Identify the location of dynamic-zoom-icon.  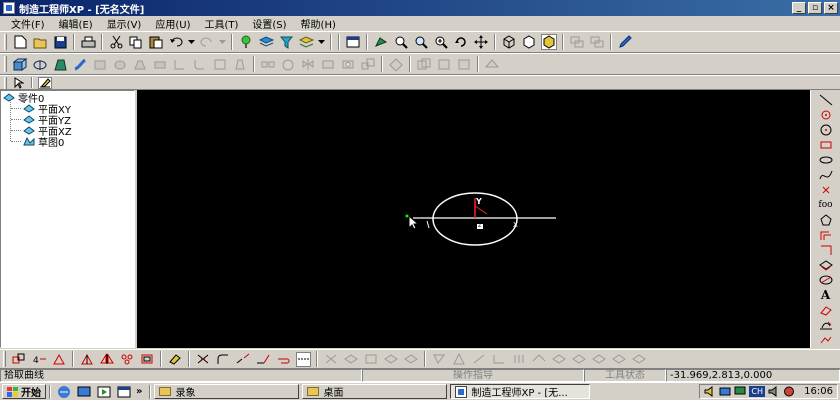
(441, 42).